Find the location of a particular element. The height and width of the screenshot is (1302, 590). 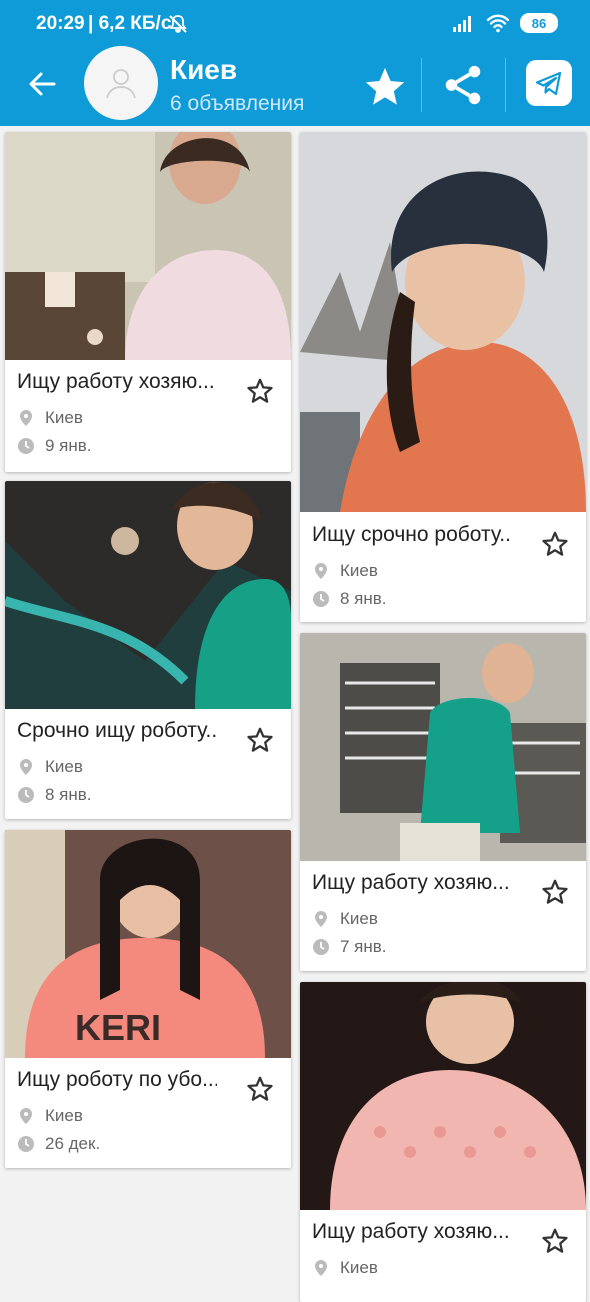

status-network-speed: | 6,2 КБ/с is located at coordinates (130, 23).